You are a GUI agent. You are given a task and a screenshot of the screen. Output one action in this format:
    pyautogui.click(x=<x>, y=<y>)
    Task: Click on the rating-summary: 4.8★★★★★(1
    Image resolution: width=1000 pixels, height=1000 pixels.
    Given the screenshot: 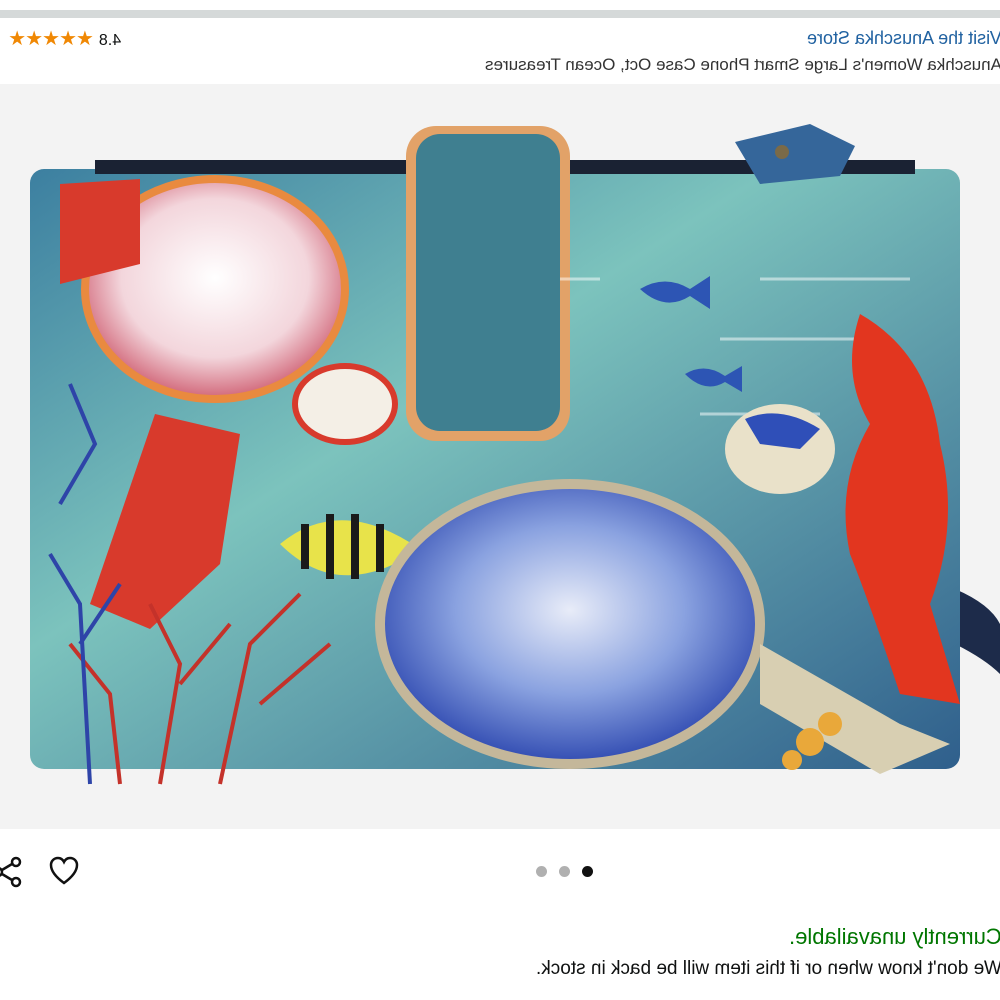 What is the action you would take?
    pyautogui.click(x=60, y=38)
    